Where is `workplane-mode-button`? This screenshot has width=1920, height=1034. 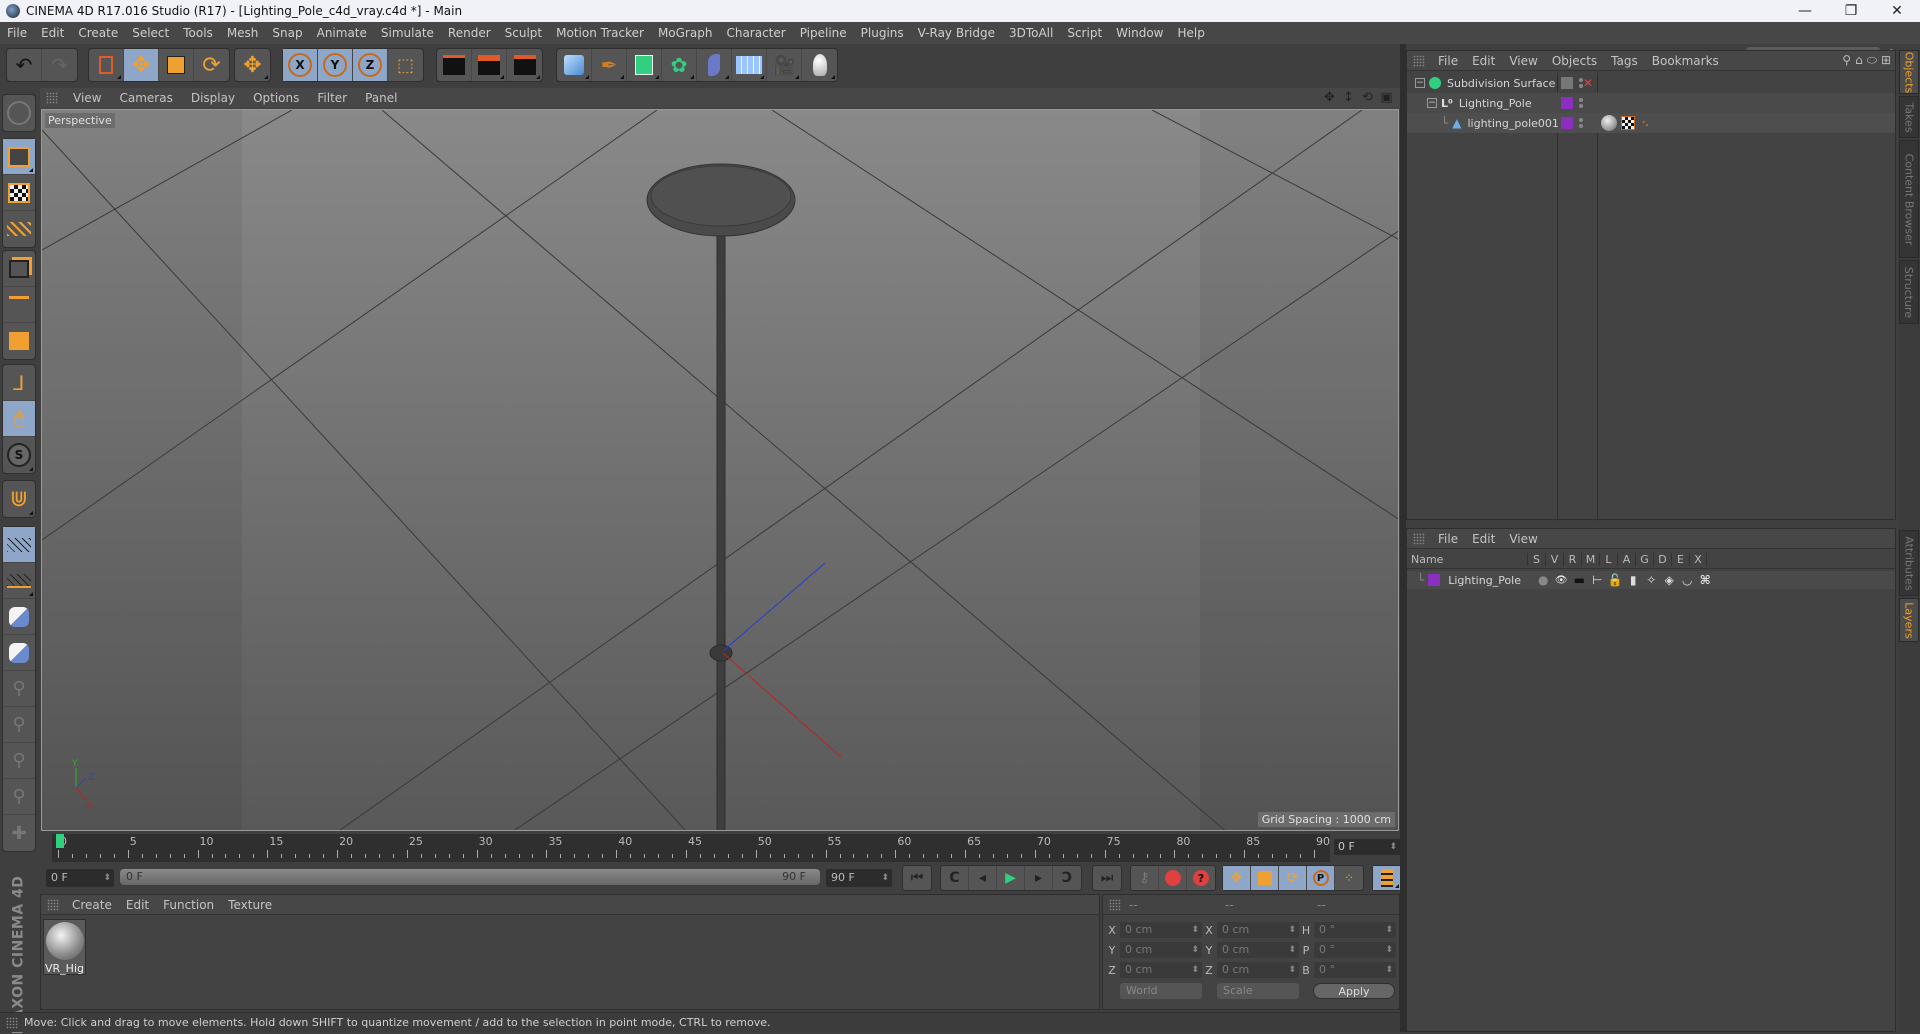
workplane-mode-button is located at coordinates (19, 229).